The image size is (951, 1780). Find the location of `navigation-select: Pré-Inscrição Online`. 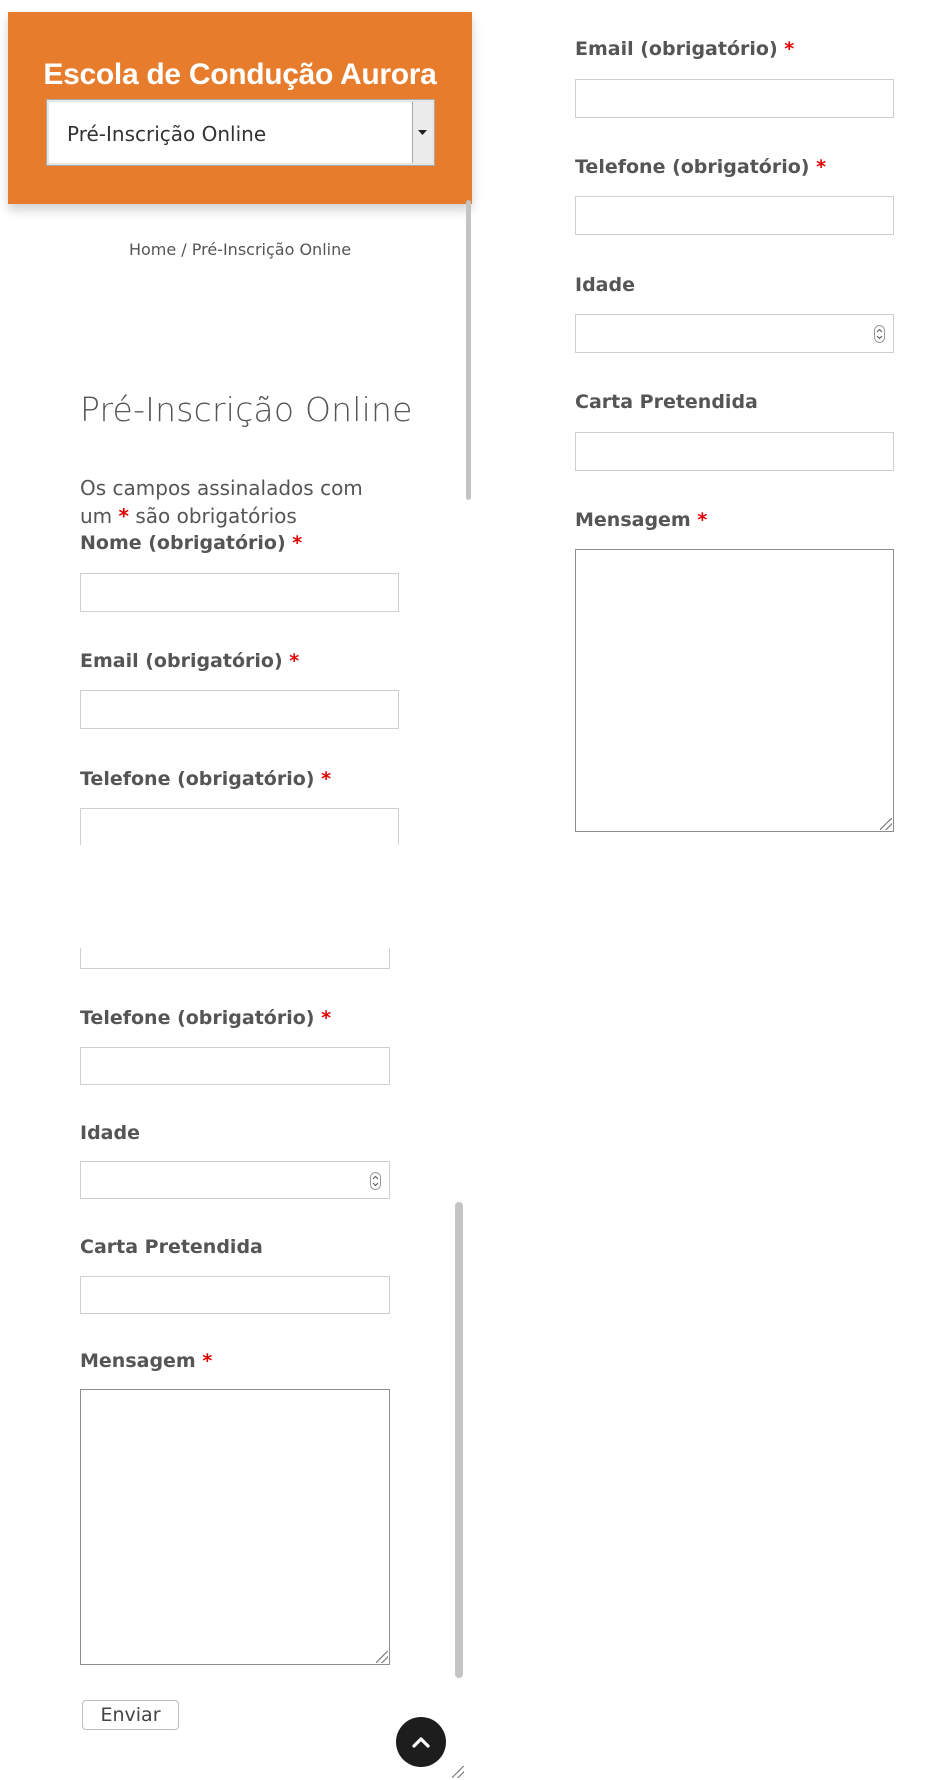

navigation-select: Pré-Inscrição Online is located at coordinates (240, 132).